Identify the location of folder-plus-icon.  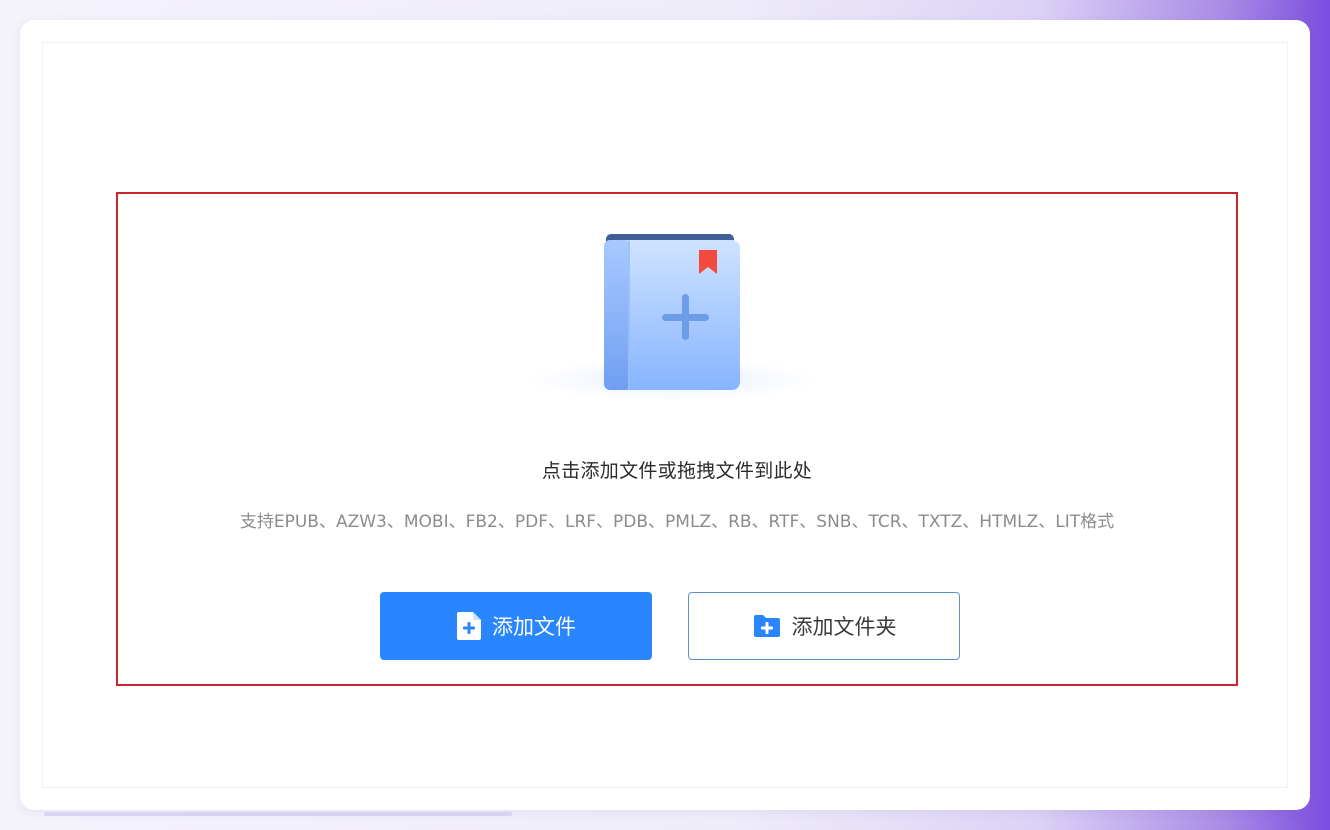
(767, 626).